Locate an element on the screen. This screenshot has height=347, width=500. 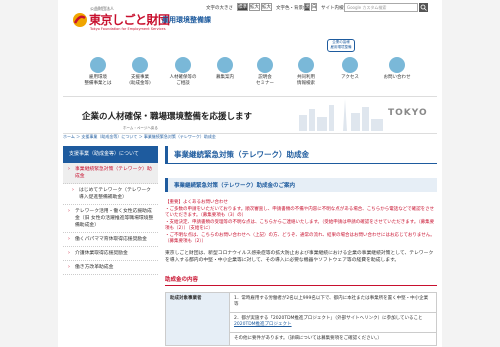
nav-label: 情報検索 is located at coordinates (306, 83).